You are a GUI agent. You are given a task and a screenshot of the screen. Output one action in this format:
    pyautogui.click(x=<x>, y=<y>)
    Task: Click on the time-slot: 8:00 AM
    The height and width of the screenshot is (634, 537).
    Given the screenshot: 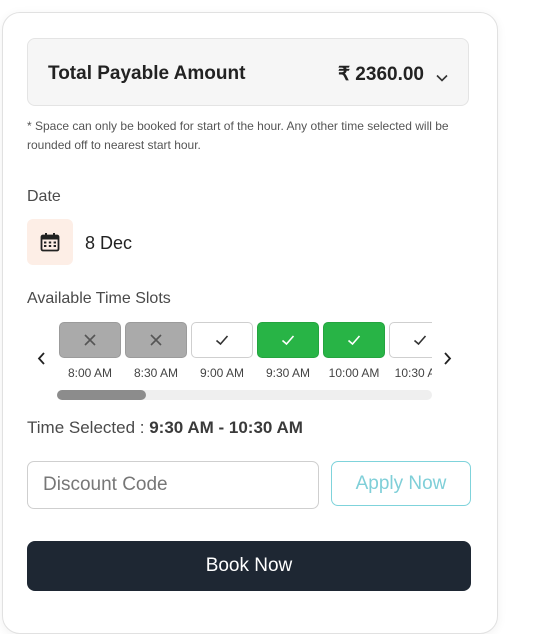 What is the action you would take?
    pyautogui.click(x=90, y=351)
    